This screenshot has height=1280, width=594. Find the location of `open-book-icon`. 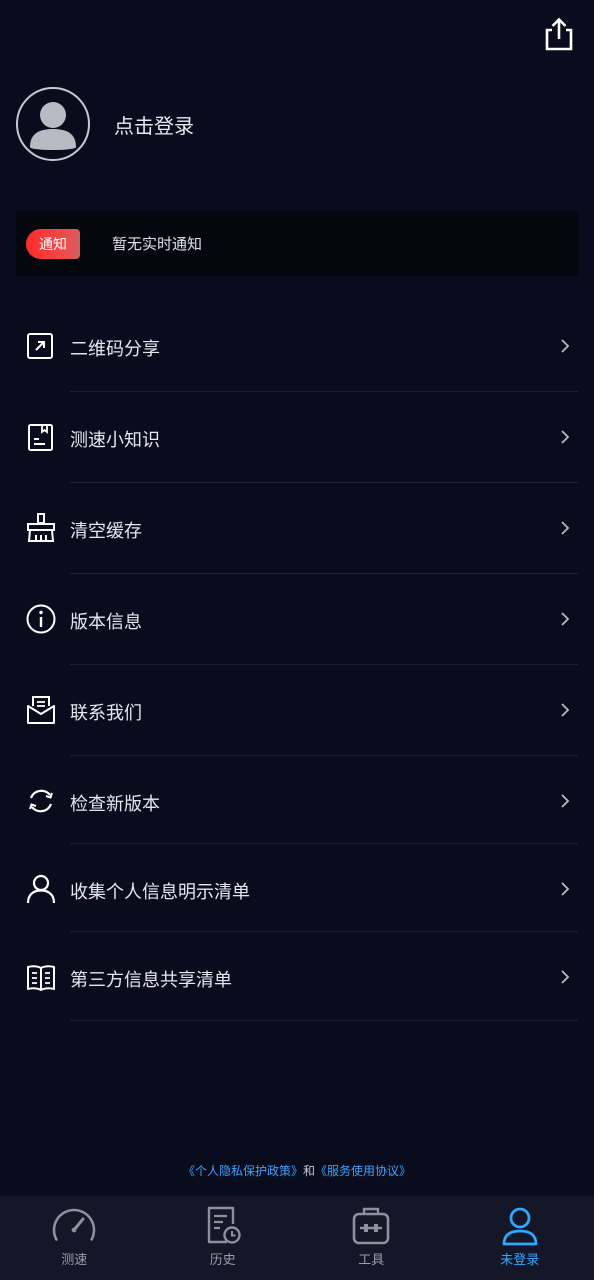

open-book-icon is located at coordinates (41, 978).